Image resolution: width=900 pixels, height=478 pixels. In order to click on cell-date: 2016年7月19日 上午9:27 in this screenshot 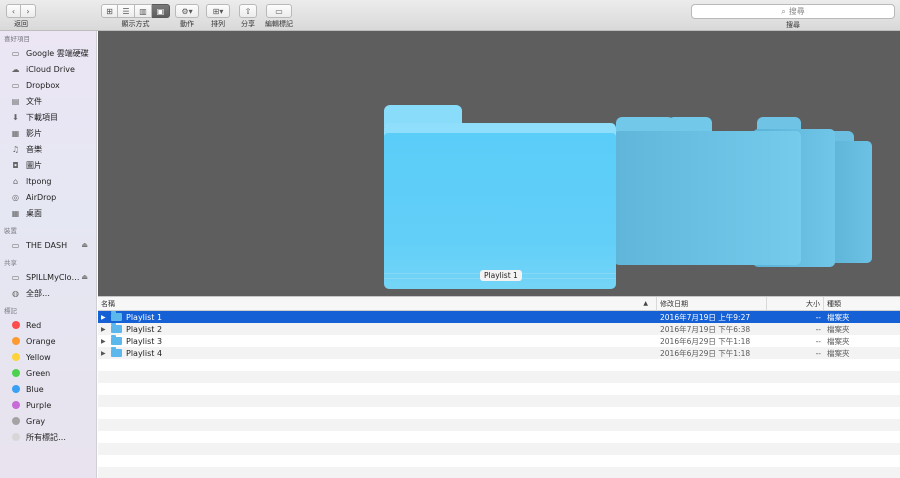, I will do `click(705, 317)`.